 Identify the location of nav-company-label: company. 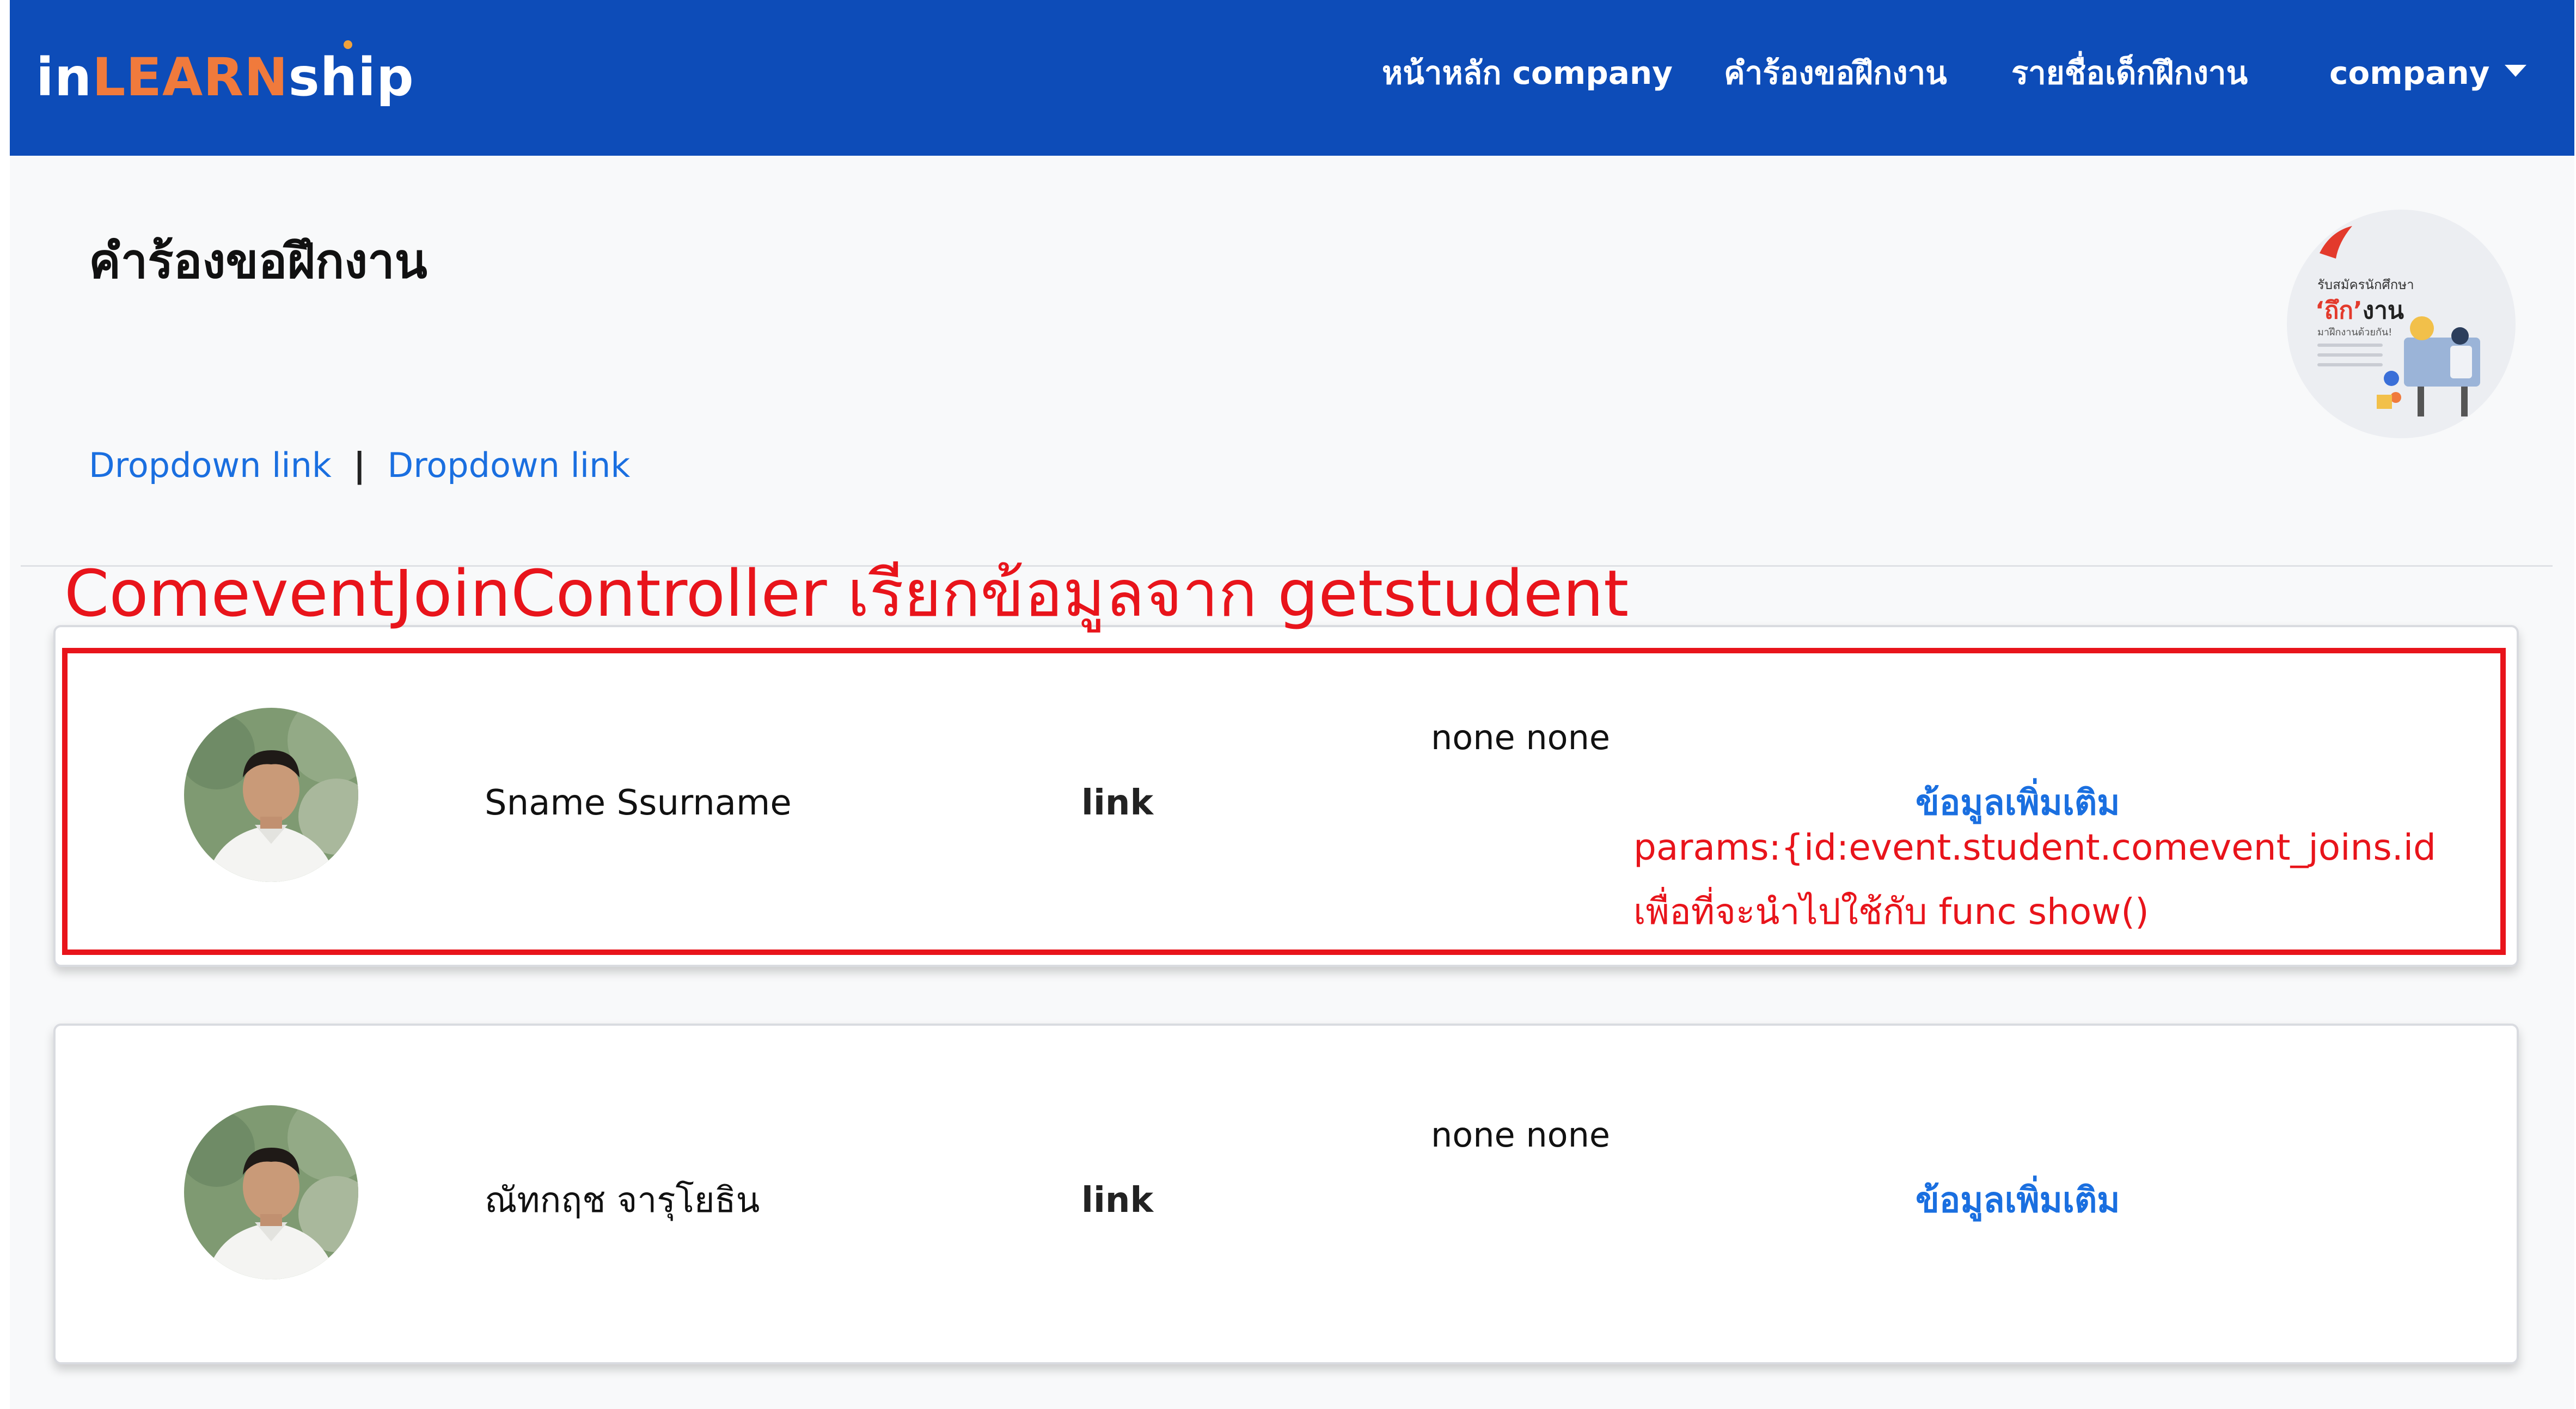
(2409, 72).